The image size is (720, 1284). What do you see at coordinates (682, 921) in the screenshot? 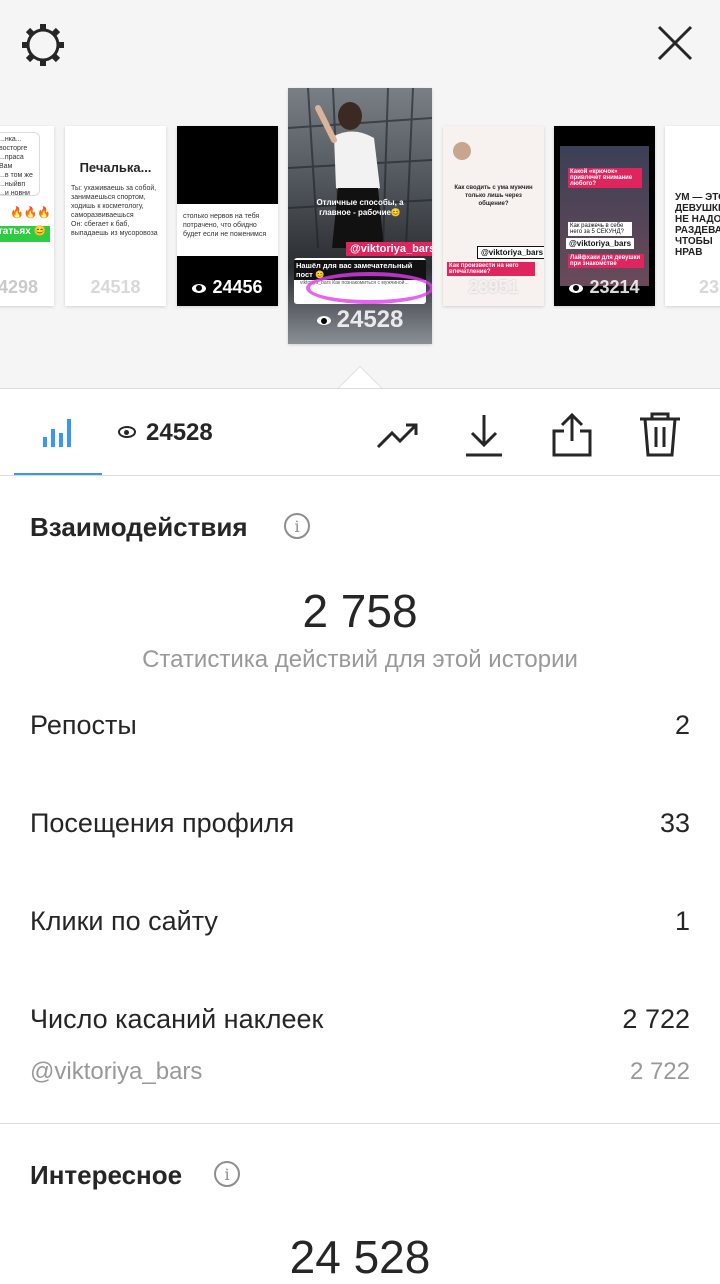
I see `stat-value: 1` at bounding box center [682, 921].